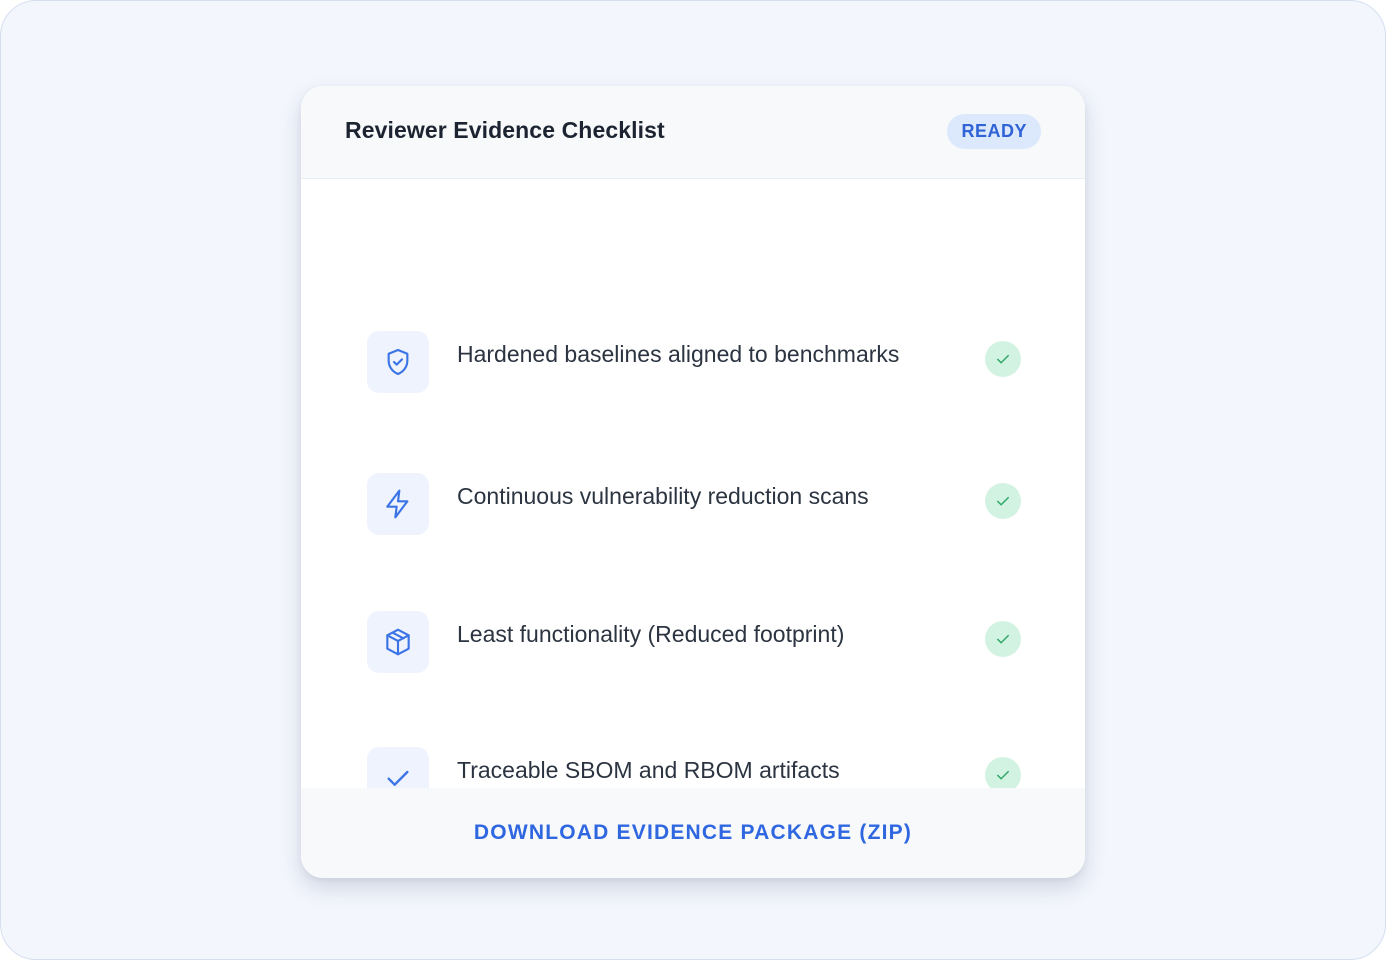 The height and width of the screenshot is (960, 1386). I want to click on item-label: Continuous vulnerability reduction scans, so click(663, 496).